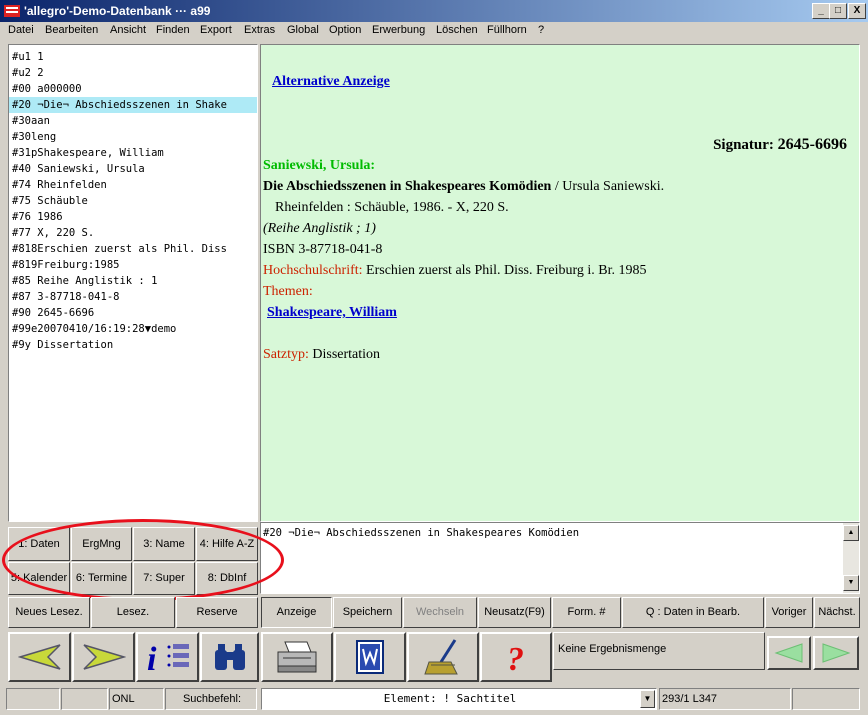  Describe the element at coordinates (789, 612) in the screenshot. I see `previous-button: Voriger` at that location.